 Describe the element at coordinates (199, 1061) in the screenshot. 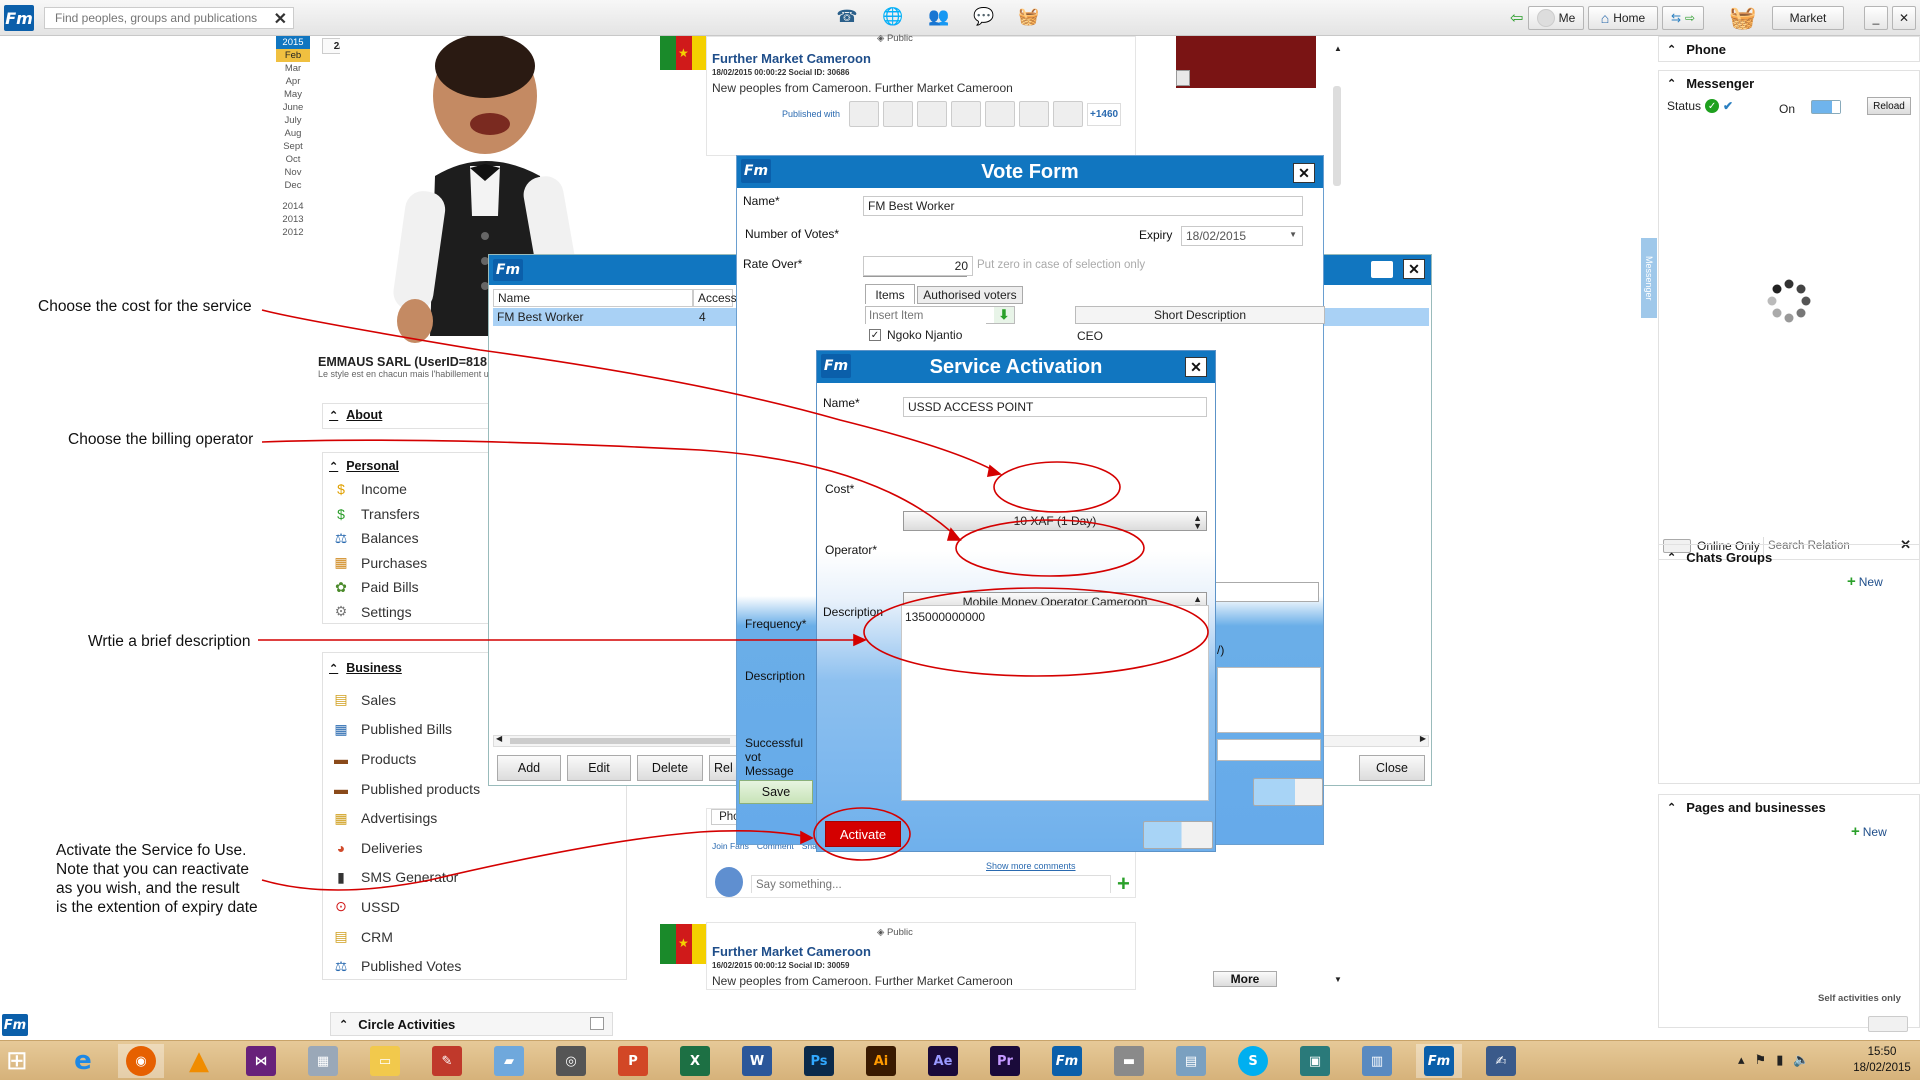

I see `taskbar-vlc: ▲` at that location.